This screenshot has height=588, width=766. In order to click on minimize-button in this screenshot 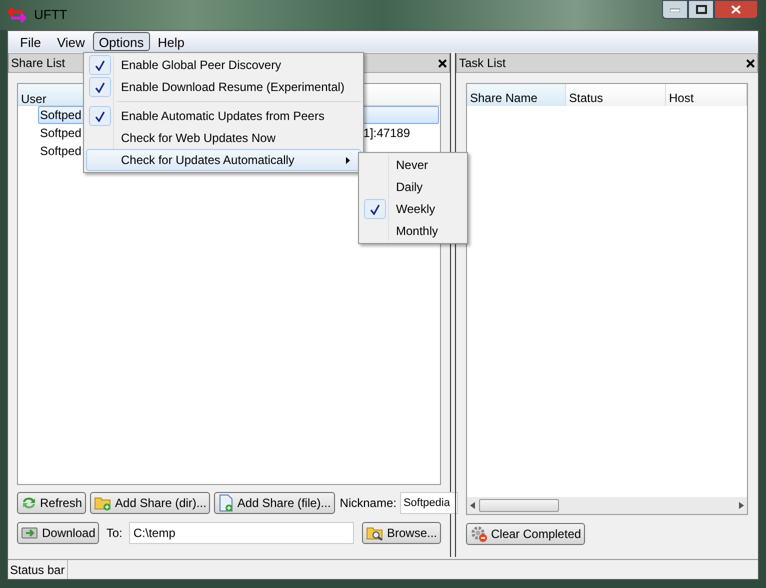, I will do `click(675, 9)`.